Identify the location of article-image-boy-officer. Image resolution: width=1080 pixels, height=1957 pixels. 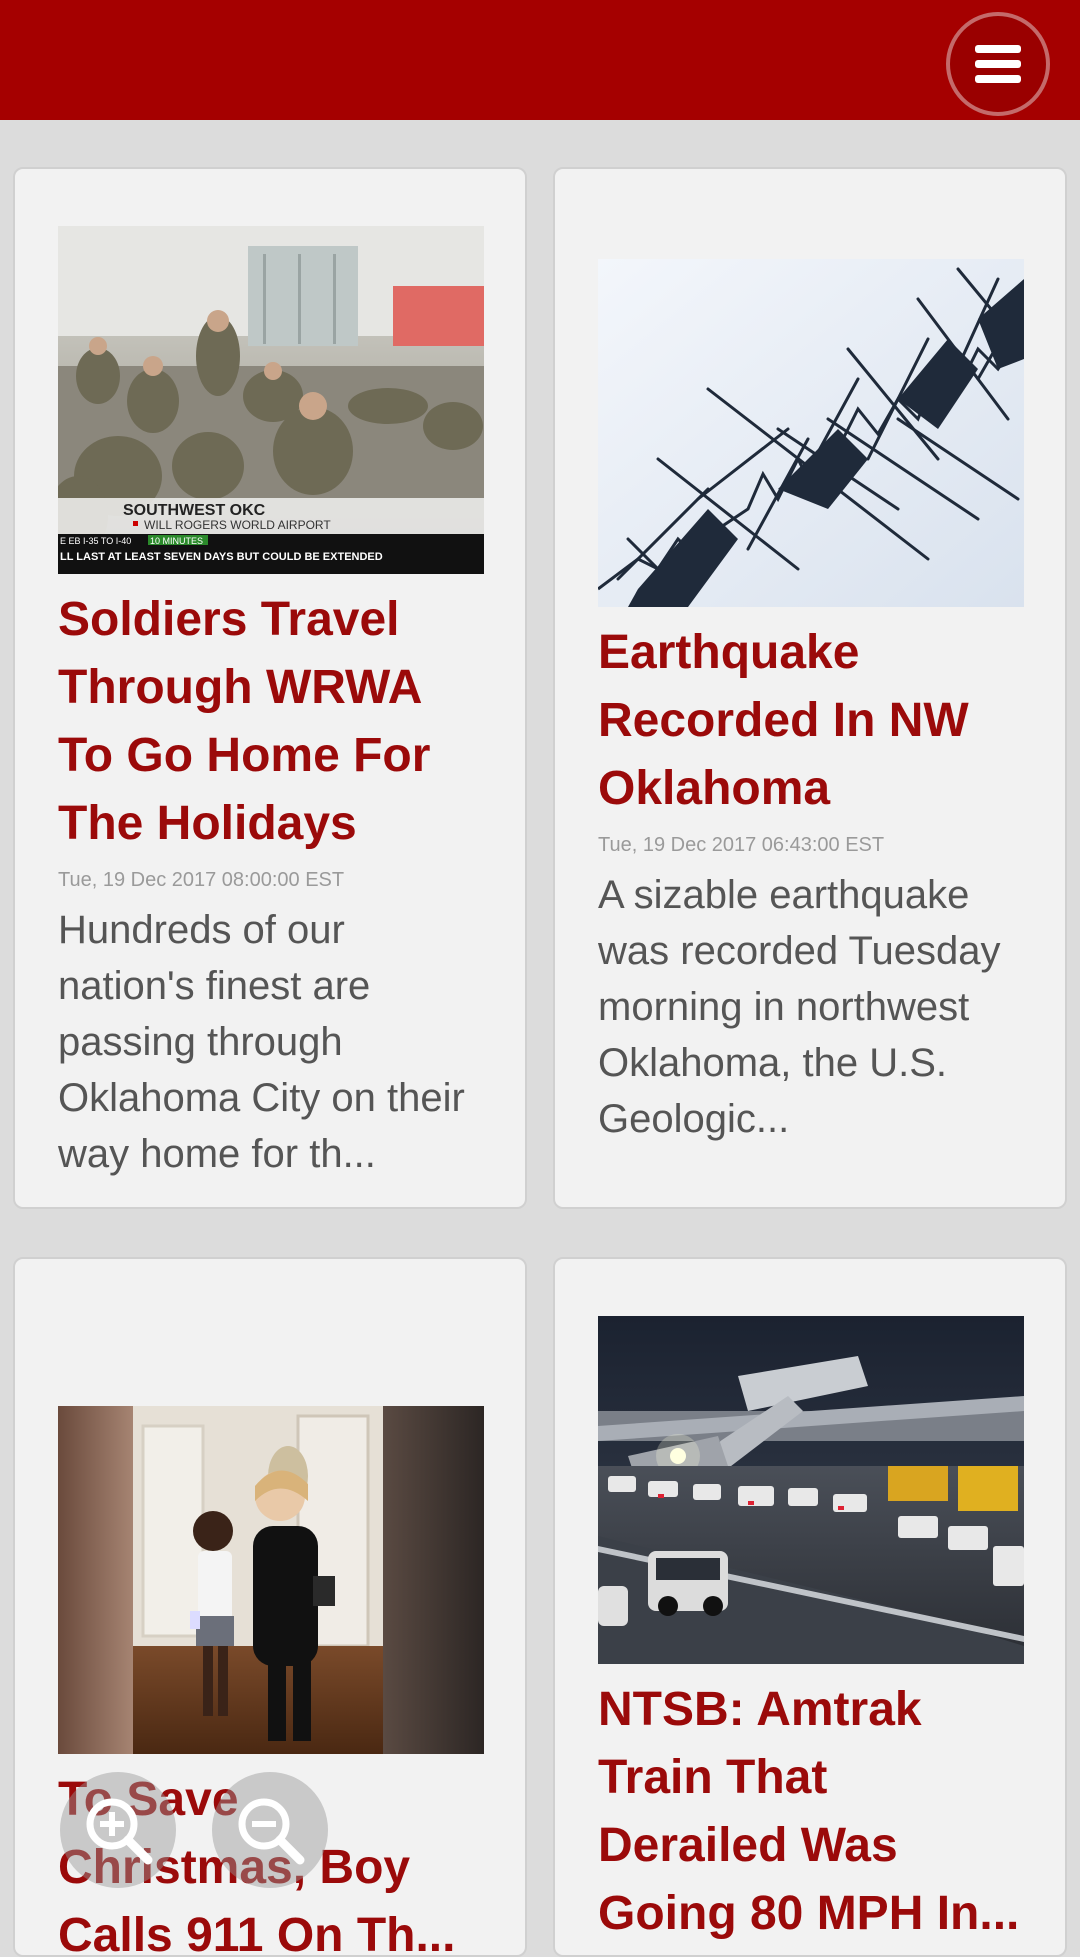
(271, 1580).